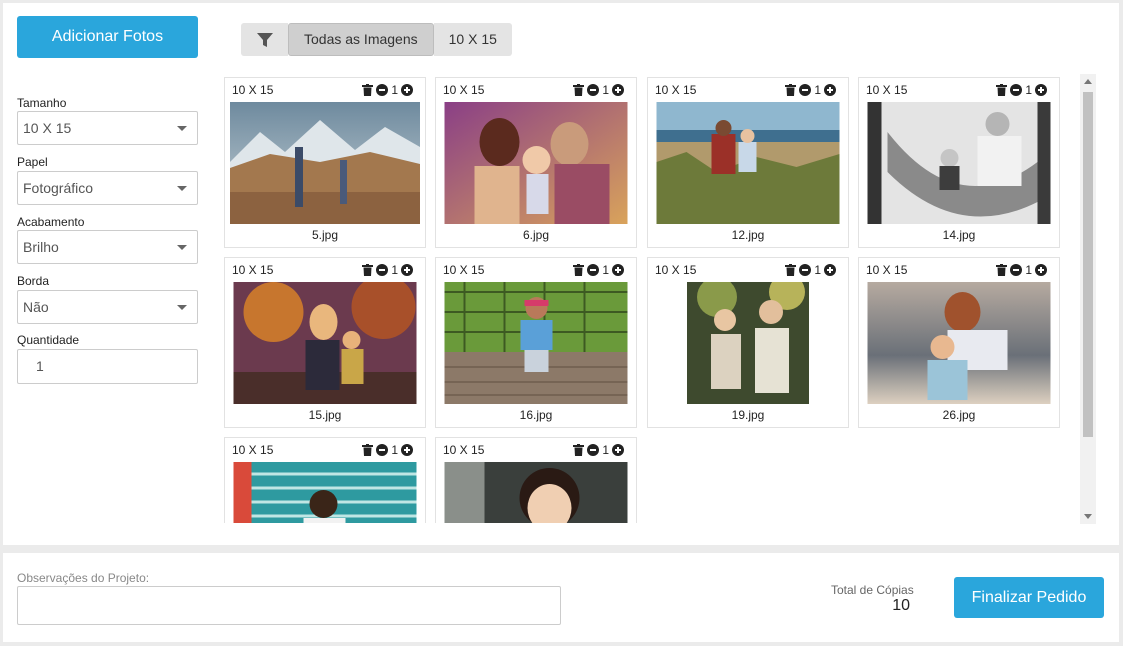  I want to click on photo-card: 10 X 15 1 15.jpg, so click(325, 342).